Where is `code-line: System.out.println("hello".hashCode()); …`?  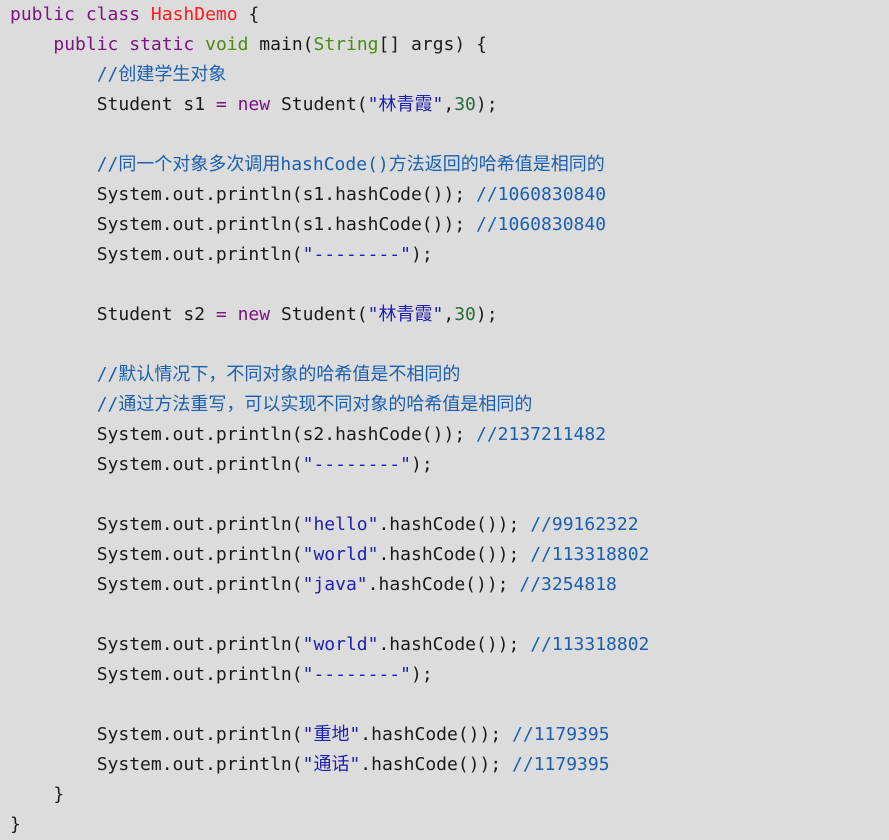 code-line: System.out.println("hello".hashCode()); … is located at coordinates (329, 525).